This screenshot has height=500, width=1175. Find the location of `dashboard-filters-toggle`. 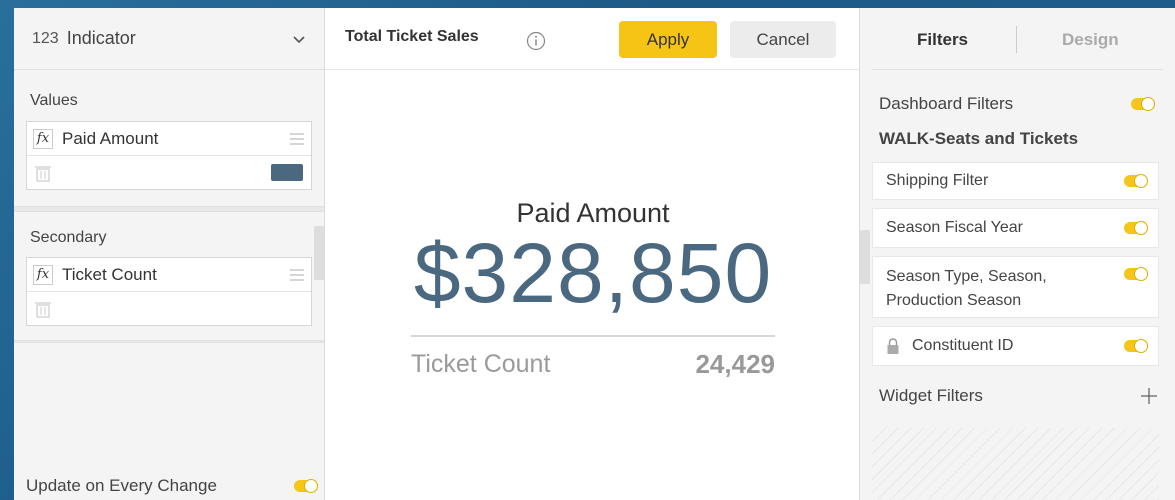

dashboard-filters-toggle is located at coordinates (1143, 104).